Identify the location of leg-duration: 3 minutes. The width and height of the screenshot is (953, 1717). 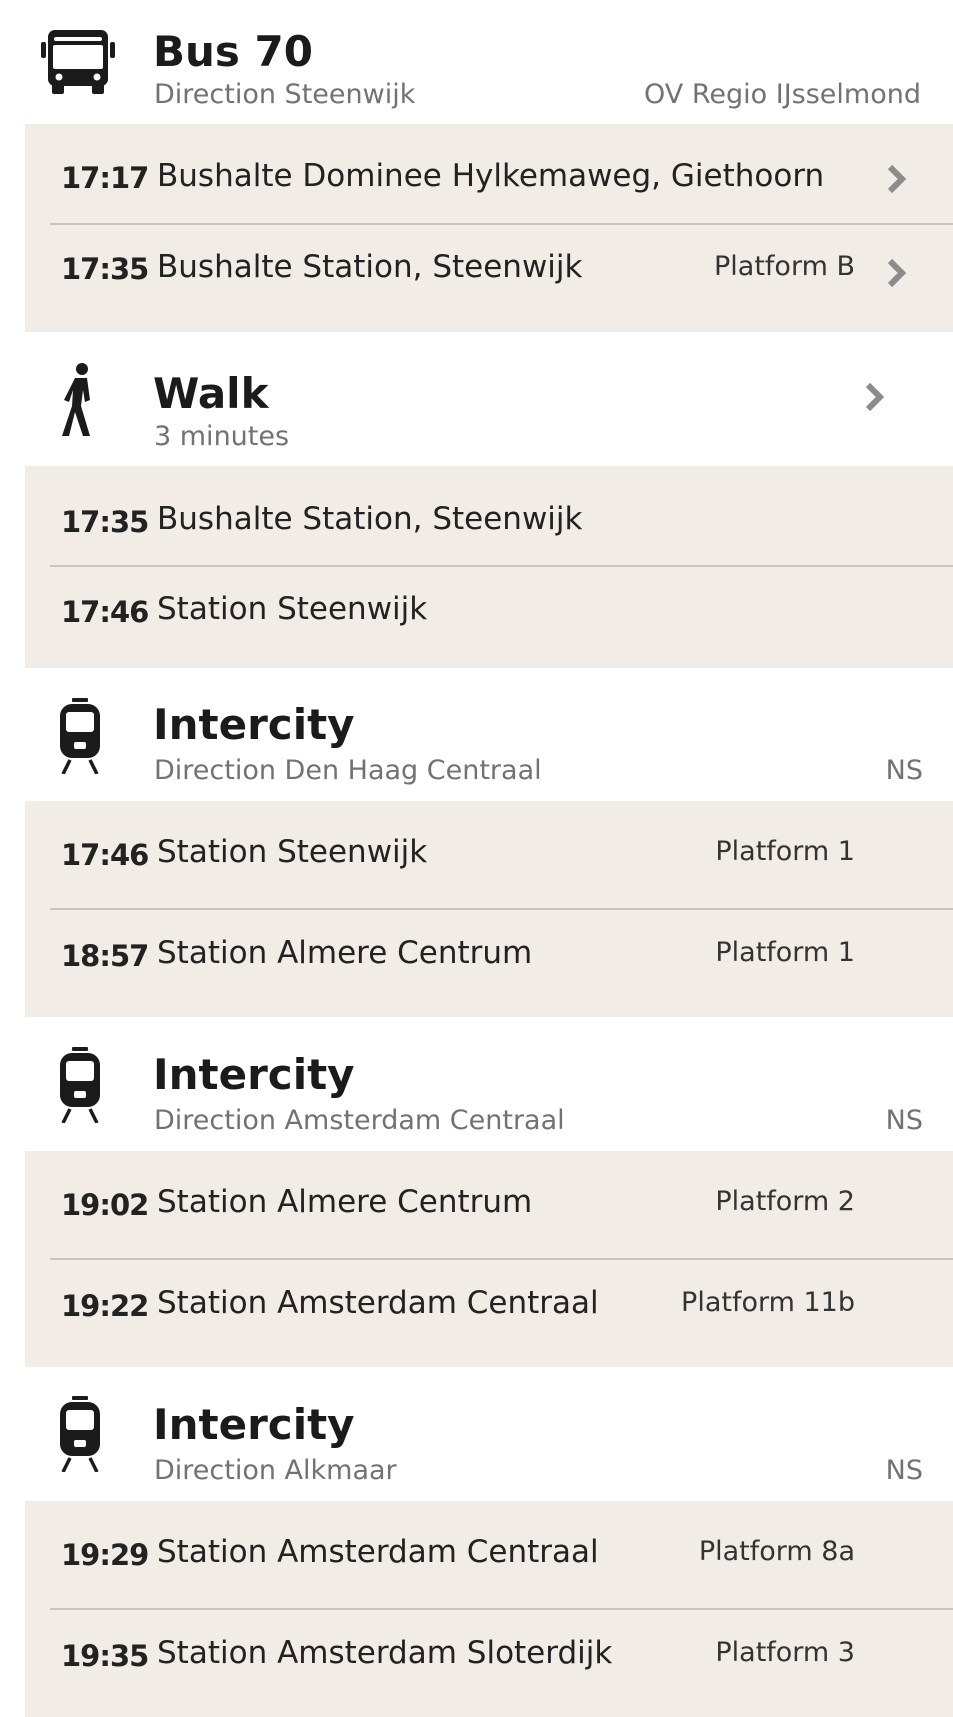
(222, 436).